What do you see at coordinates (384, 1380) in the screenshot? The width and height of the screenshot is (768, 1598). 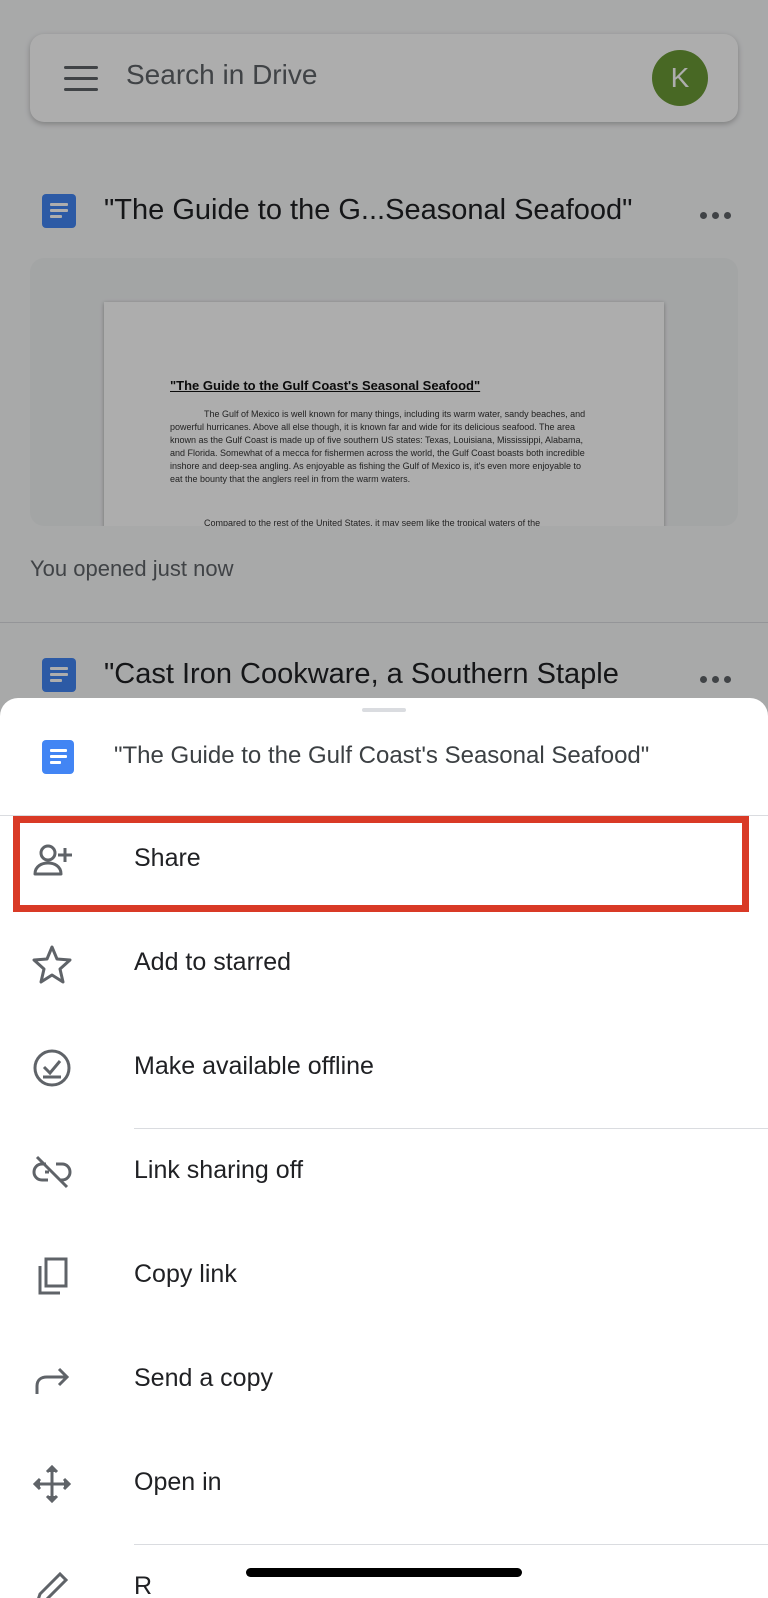 I see `send-a-copy-menu-item: Send a copy` at bounding box center [384, 1380].